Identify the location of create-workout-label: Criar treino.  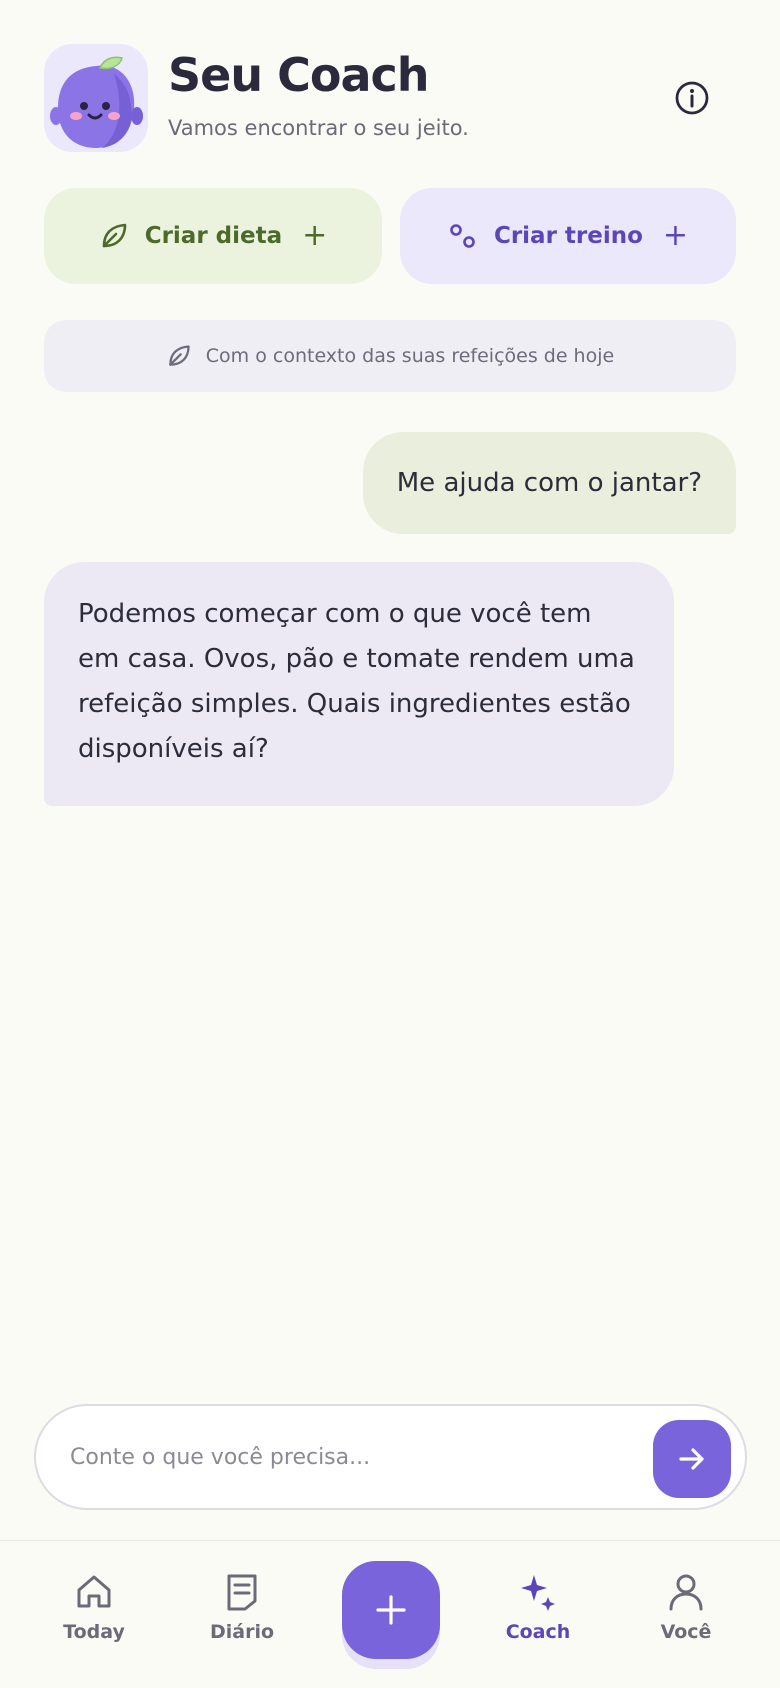
(568, 236).